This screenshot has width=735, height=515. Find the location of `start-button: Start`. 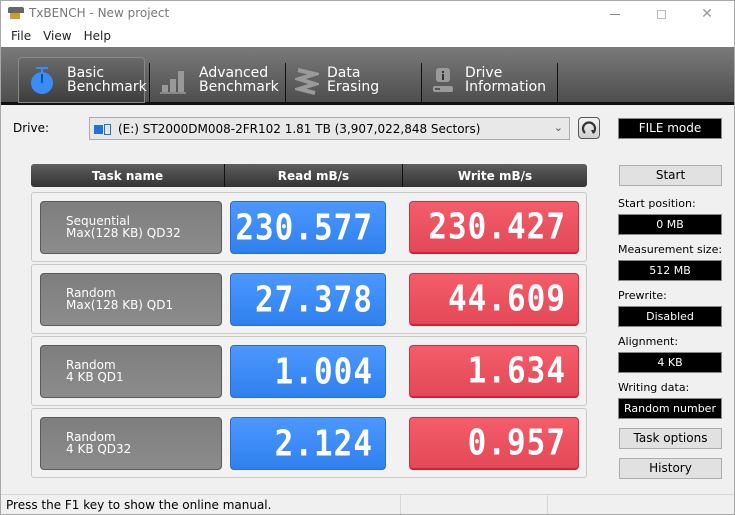

start-button: Start is located at coordinates (670, 175).